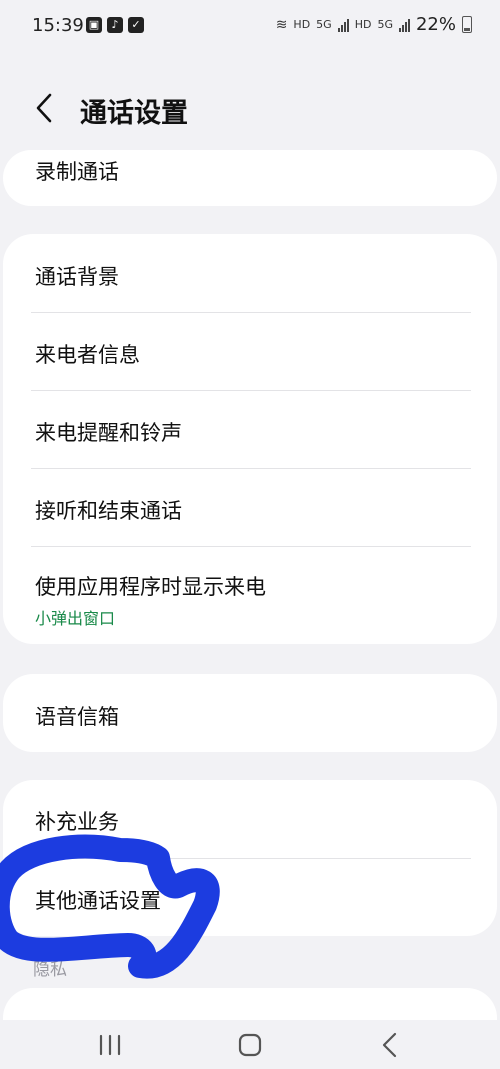 The height and width of the screenshot is (1069, 500). What do you see at coordinates (150, 587) in the screenshot?
I see `menu-item-label: 使用应用程序时显示来电` at bounding box center [150, 587].